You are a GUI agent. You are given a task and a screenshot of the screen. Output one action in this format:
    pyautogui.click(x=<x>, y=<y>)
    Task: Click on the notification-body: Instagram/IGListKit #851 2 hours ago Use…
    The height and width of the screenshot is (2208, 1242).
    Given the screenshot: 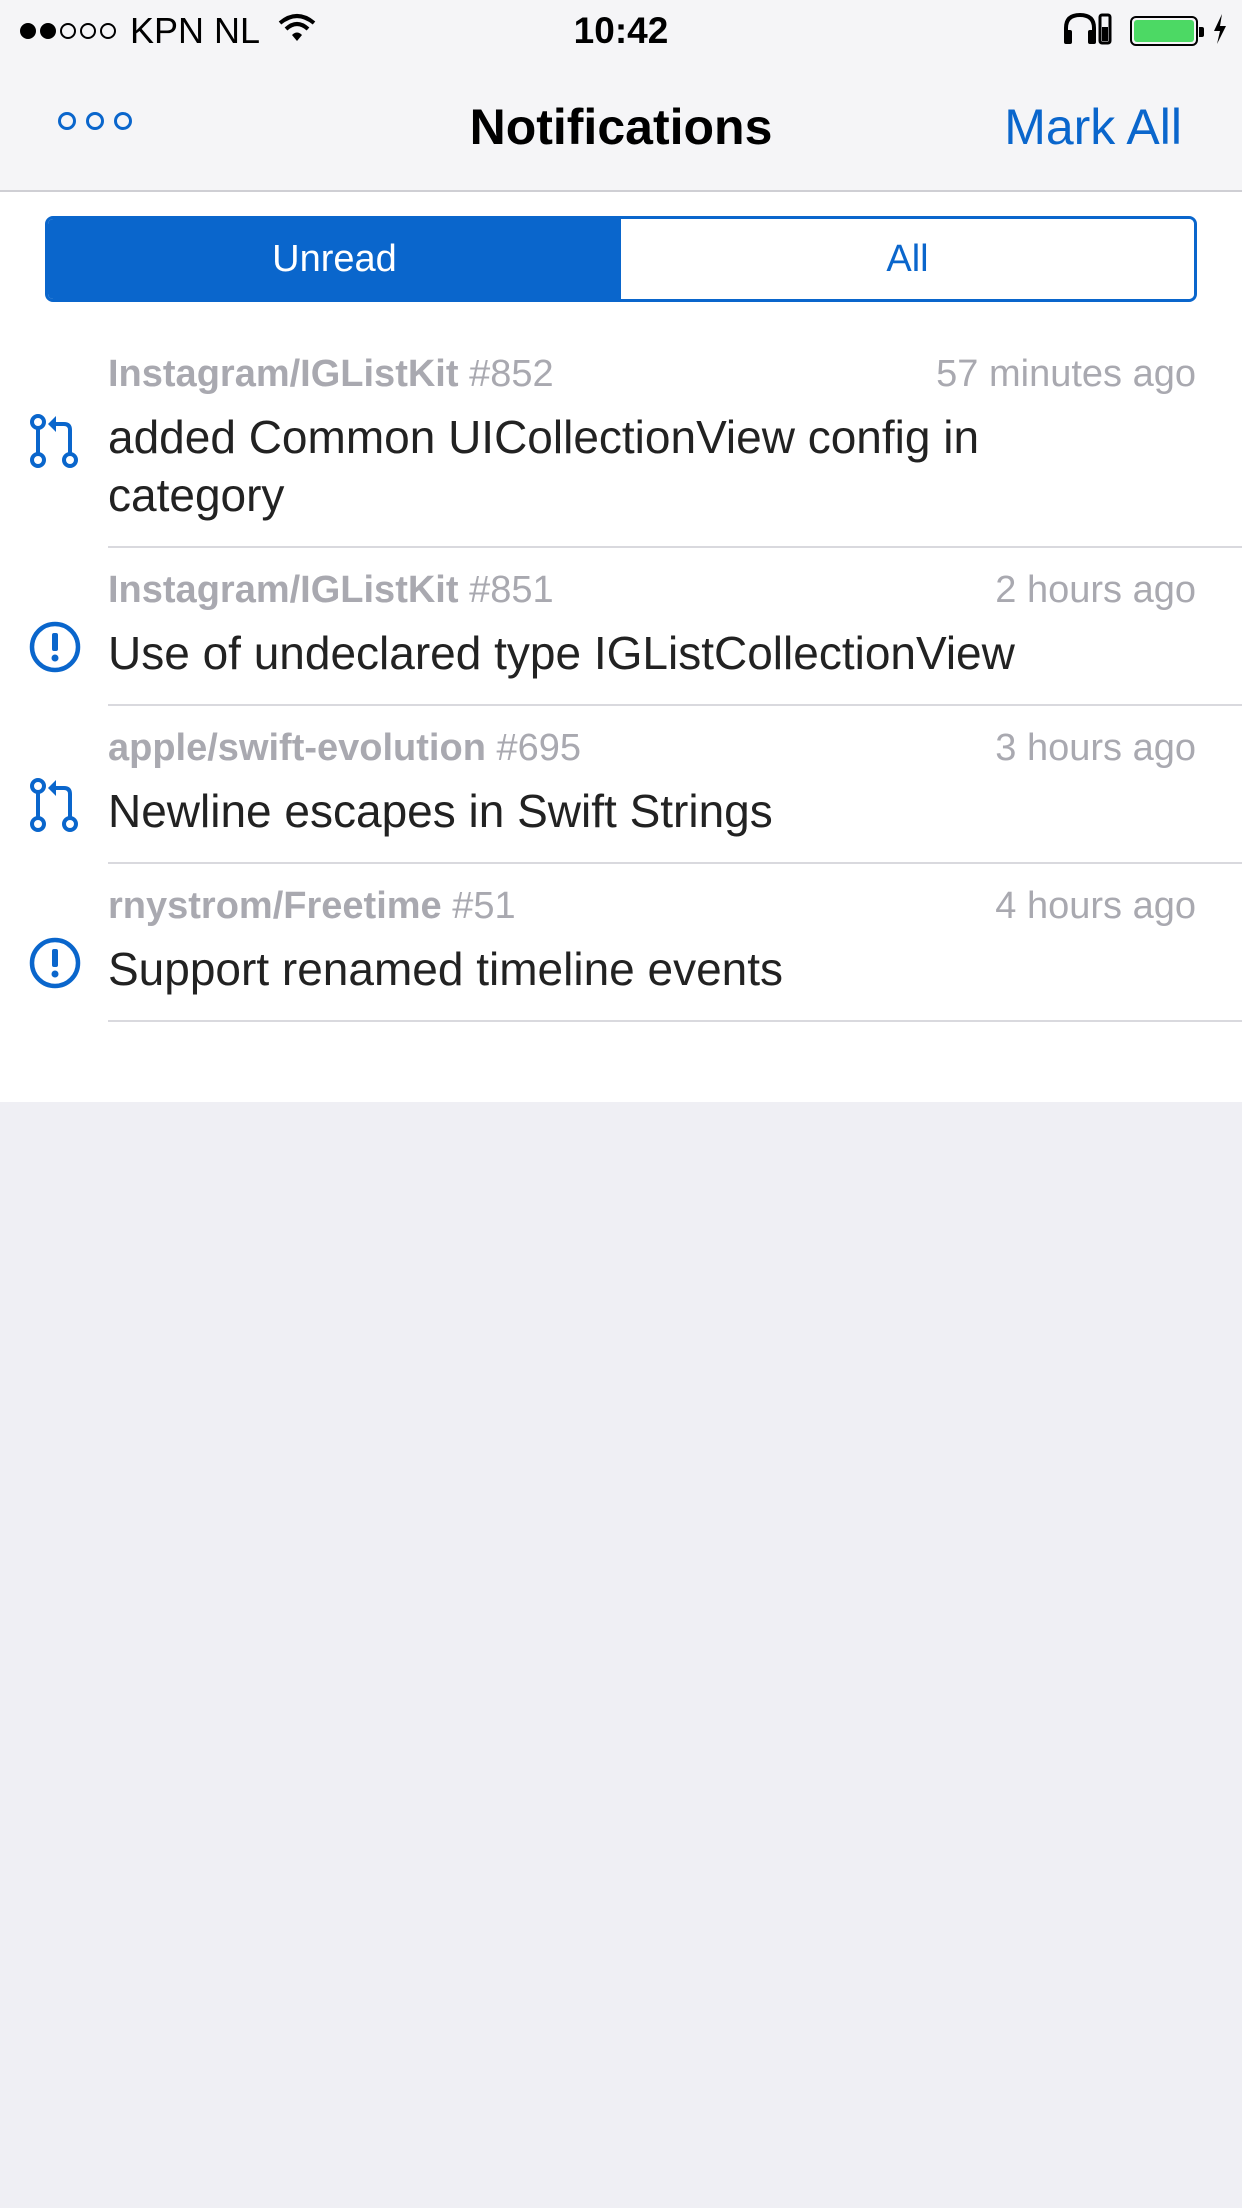 What is the action you would take?
    pyautogui.click(x=675, y=627)
    